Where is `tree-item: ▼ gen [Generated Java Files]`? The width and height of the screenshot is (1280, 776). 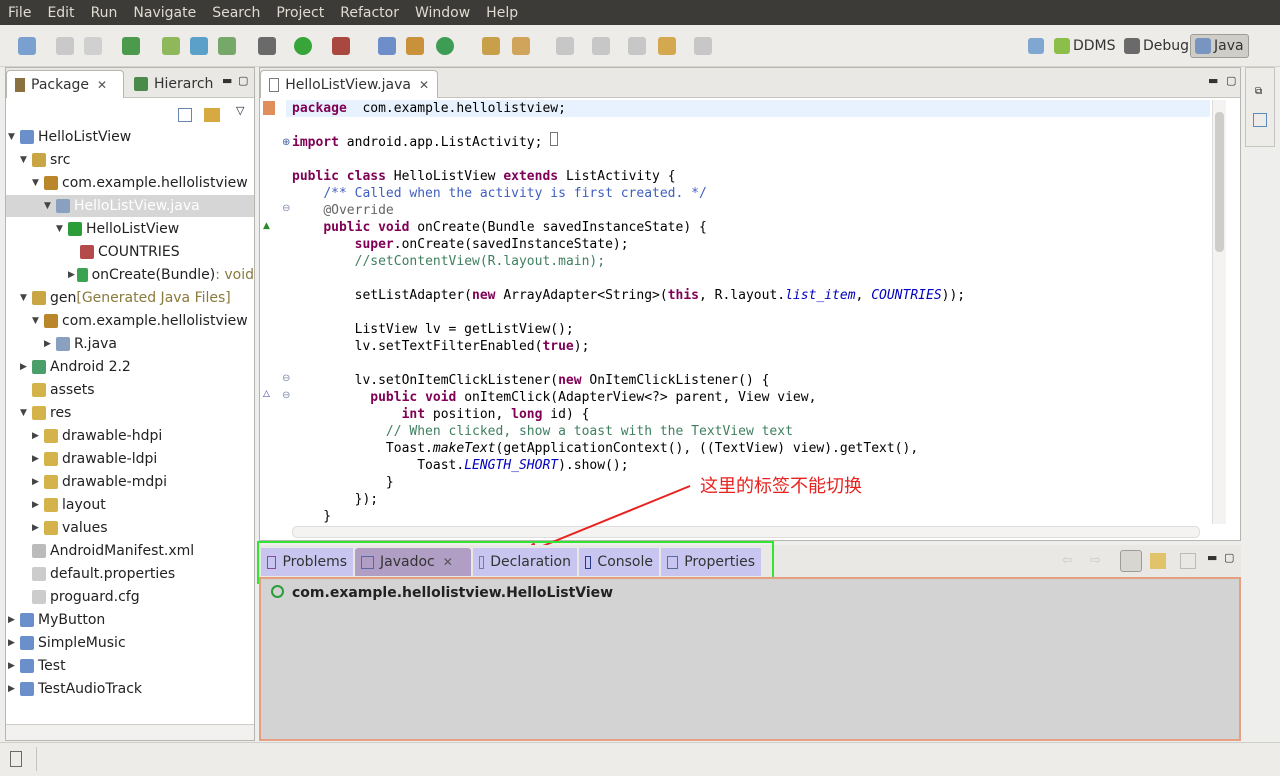 tree-item: ▼ gen [Generated Java Files] is located at coordinates (130, 298).